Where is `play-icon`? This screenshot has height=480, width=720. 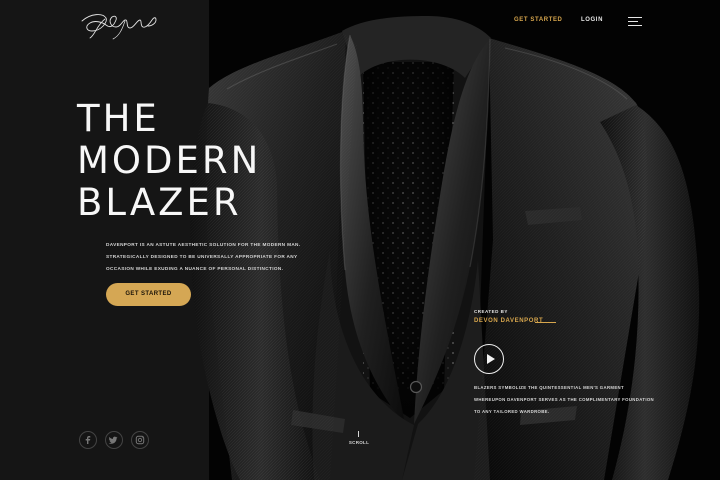
play-icon is located at coordinates (491, 359).